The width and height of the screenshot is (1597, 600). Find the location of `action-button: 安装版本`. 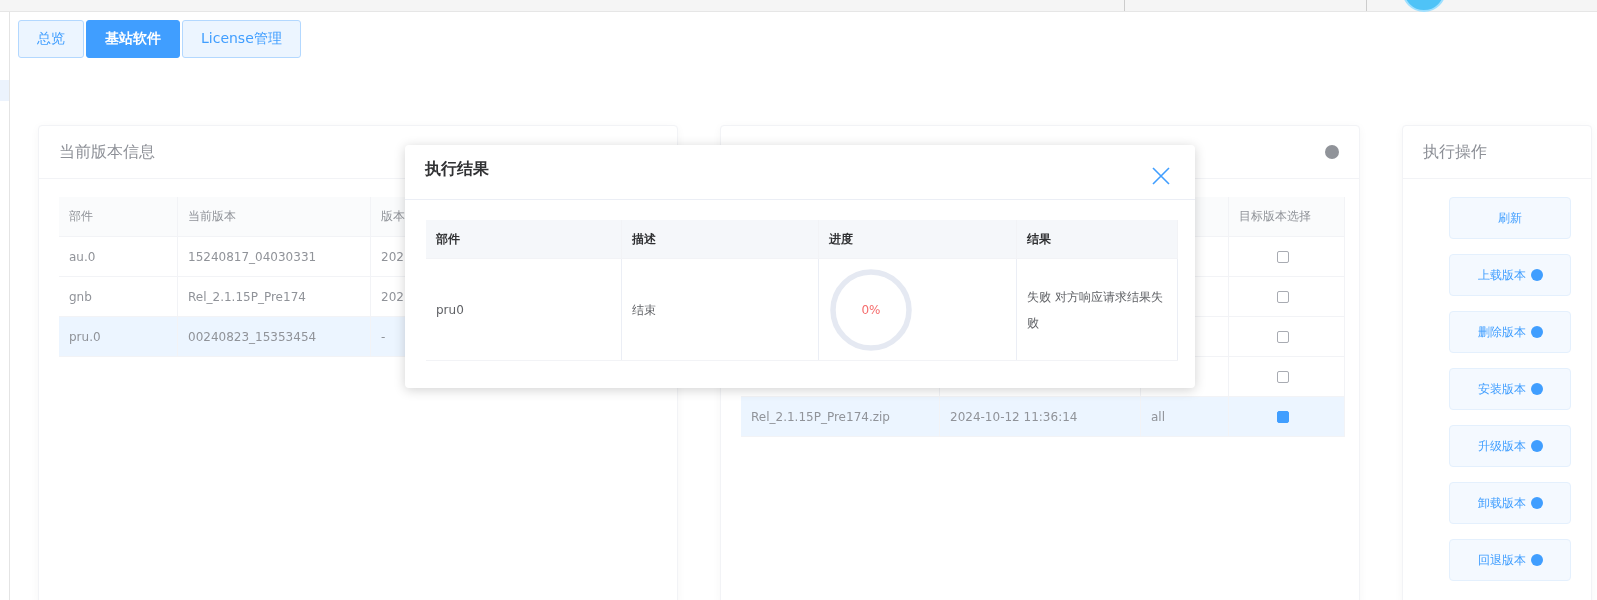

action-button: 安装版本 is located at coordinates (1510, 389).